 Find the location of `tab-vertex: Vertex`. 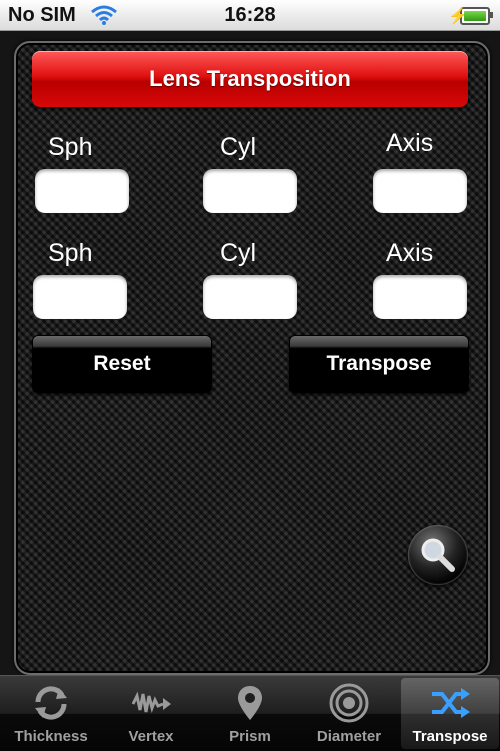

tab-vertex: Vertex is located at coordinates (151, 713).